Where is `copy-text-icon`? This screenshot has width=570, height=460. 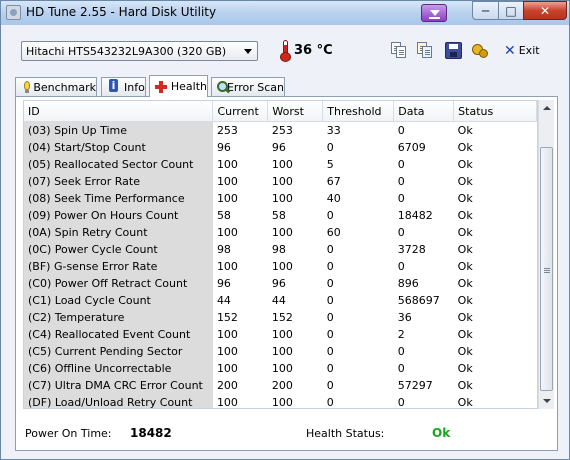
copy-text-icon is located at coordinates (399, 50).